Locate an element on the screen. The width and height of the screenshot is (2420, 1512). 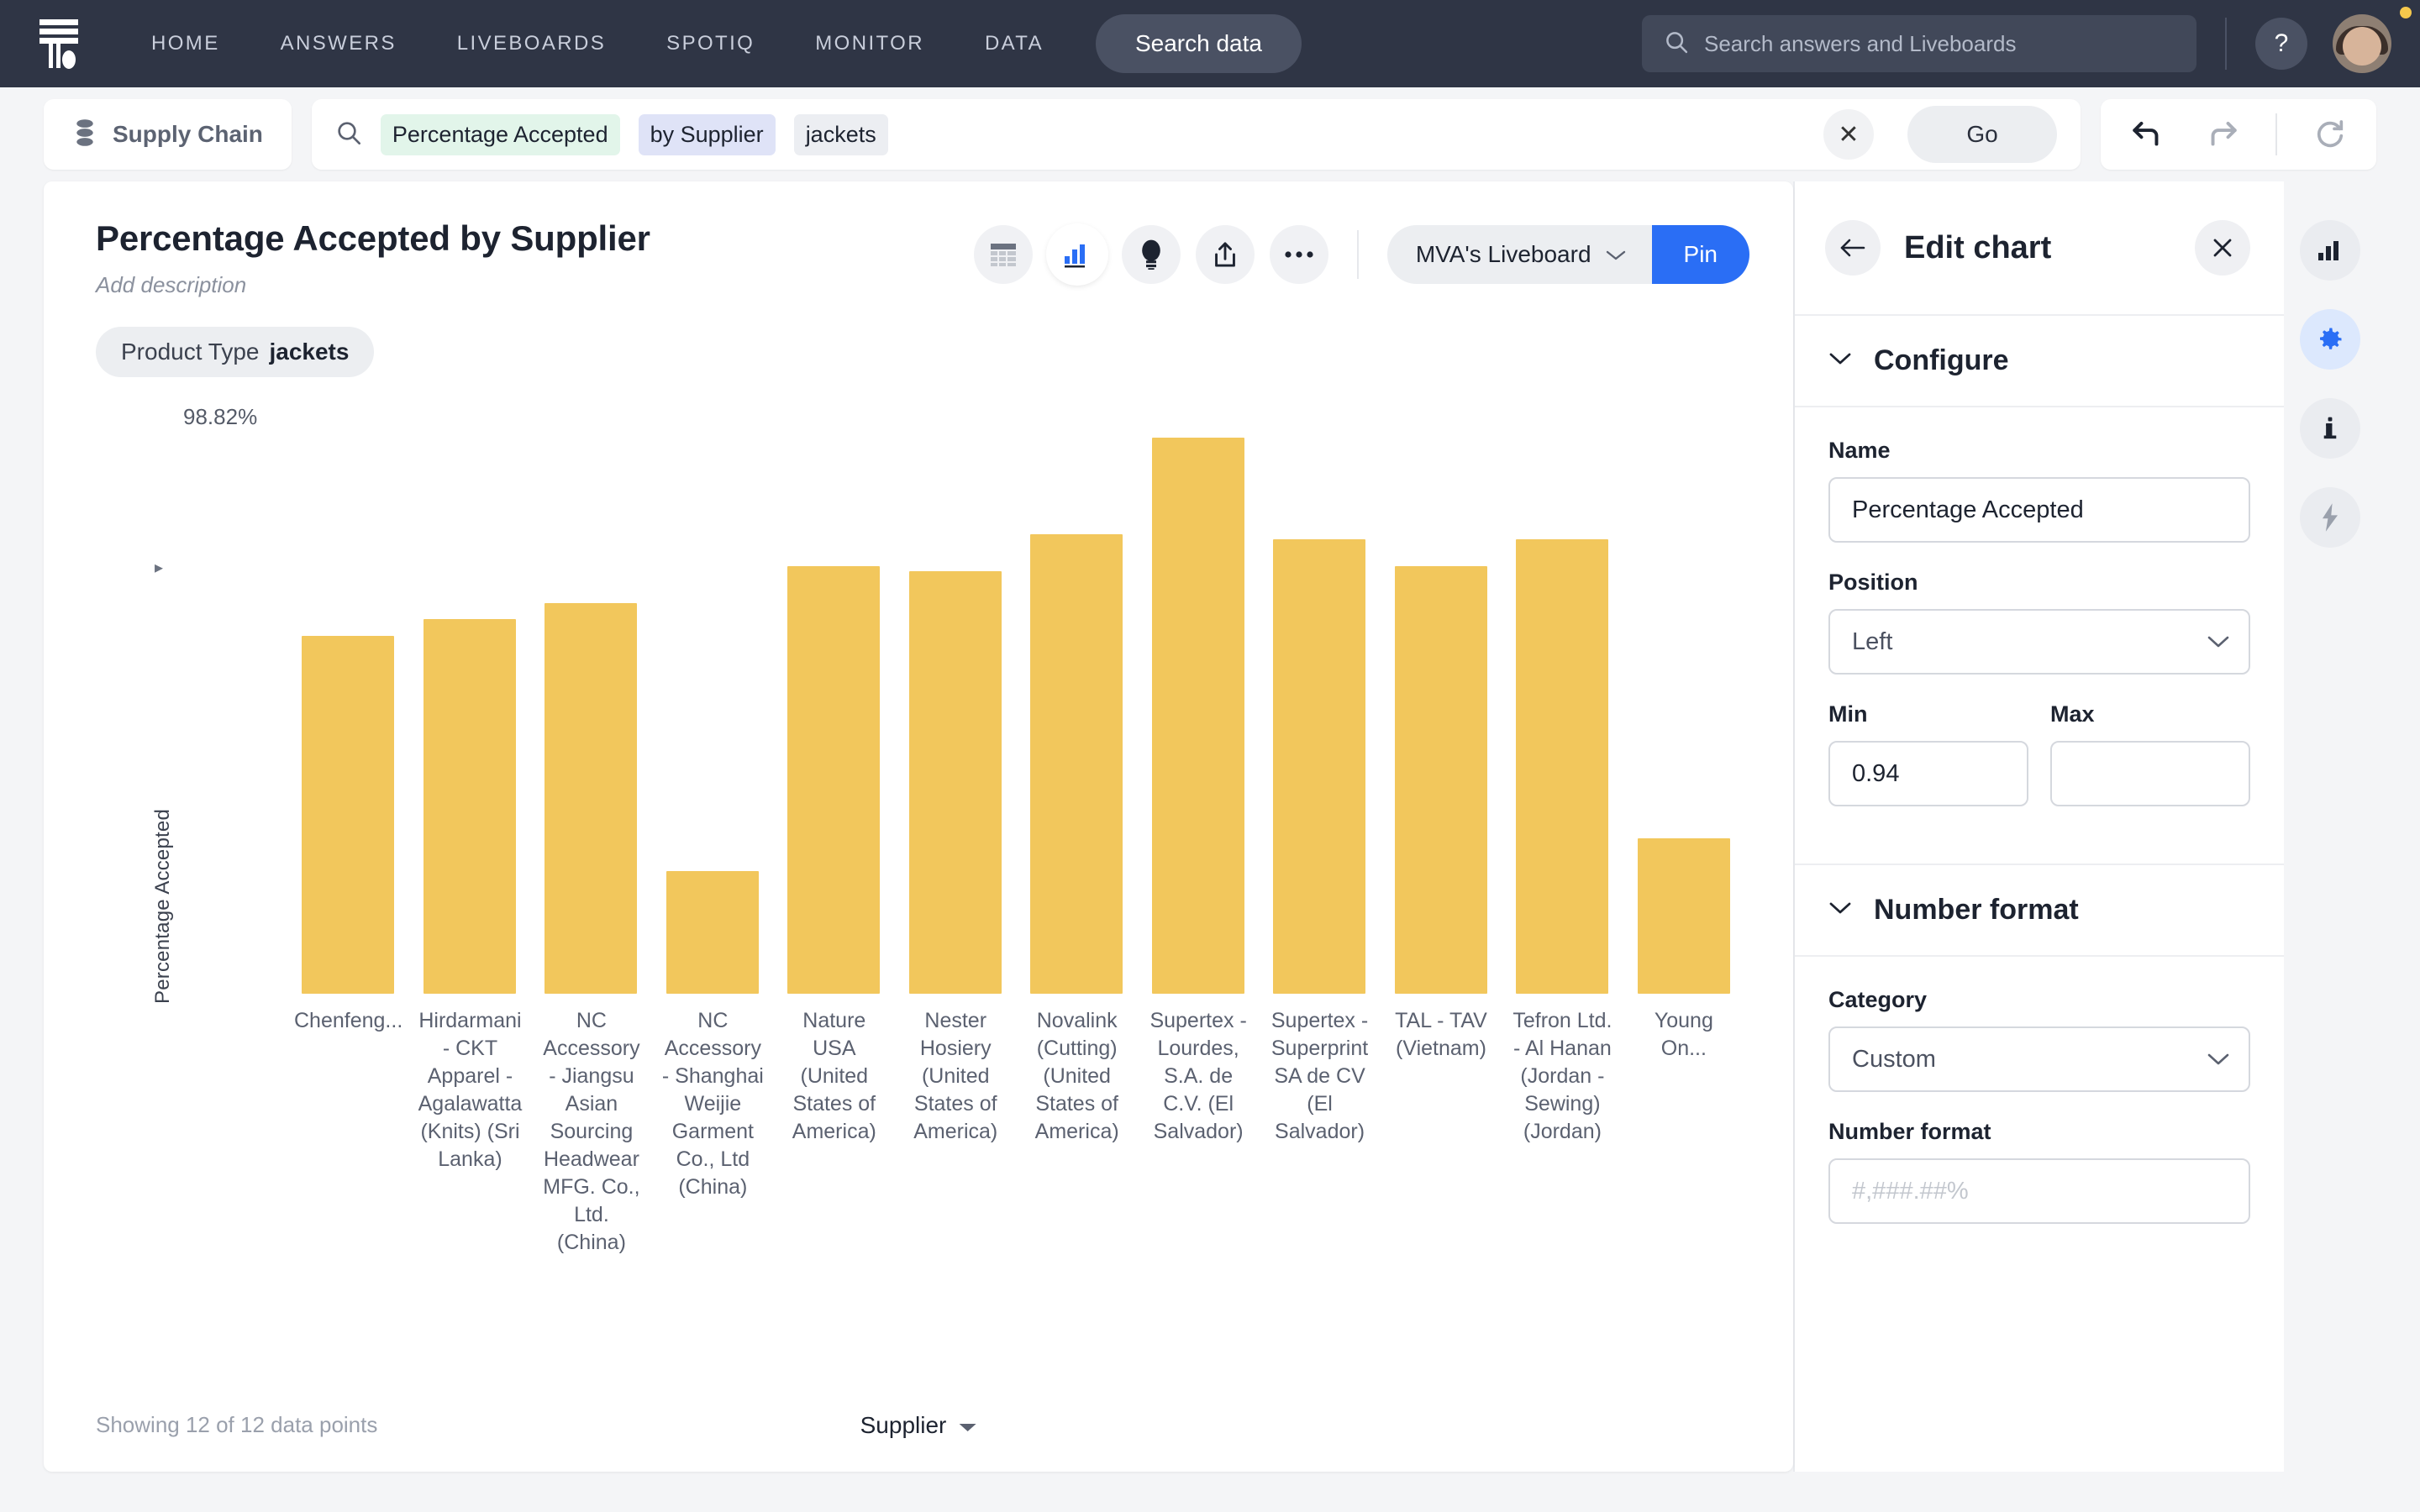
spotiq-icon is located at coordinates (1151, 254).